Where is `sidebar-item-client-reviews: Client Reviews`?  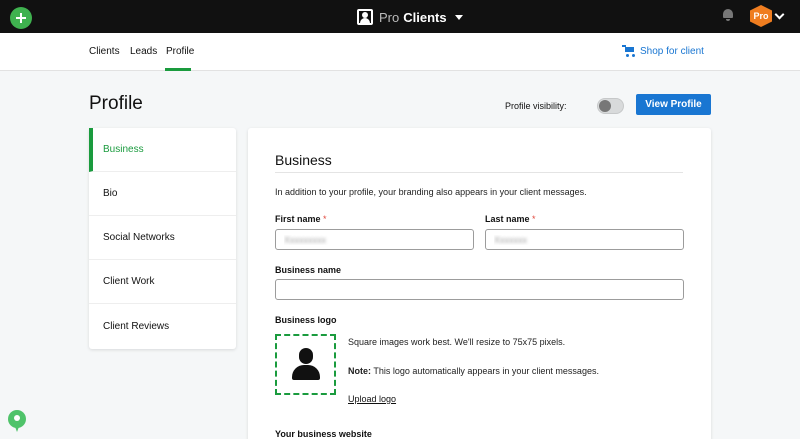
sidebar-item-client-reviews: Client Reviews is located at coordinates (162, 326).